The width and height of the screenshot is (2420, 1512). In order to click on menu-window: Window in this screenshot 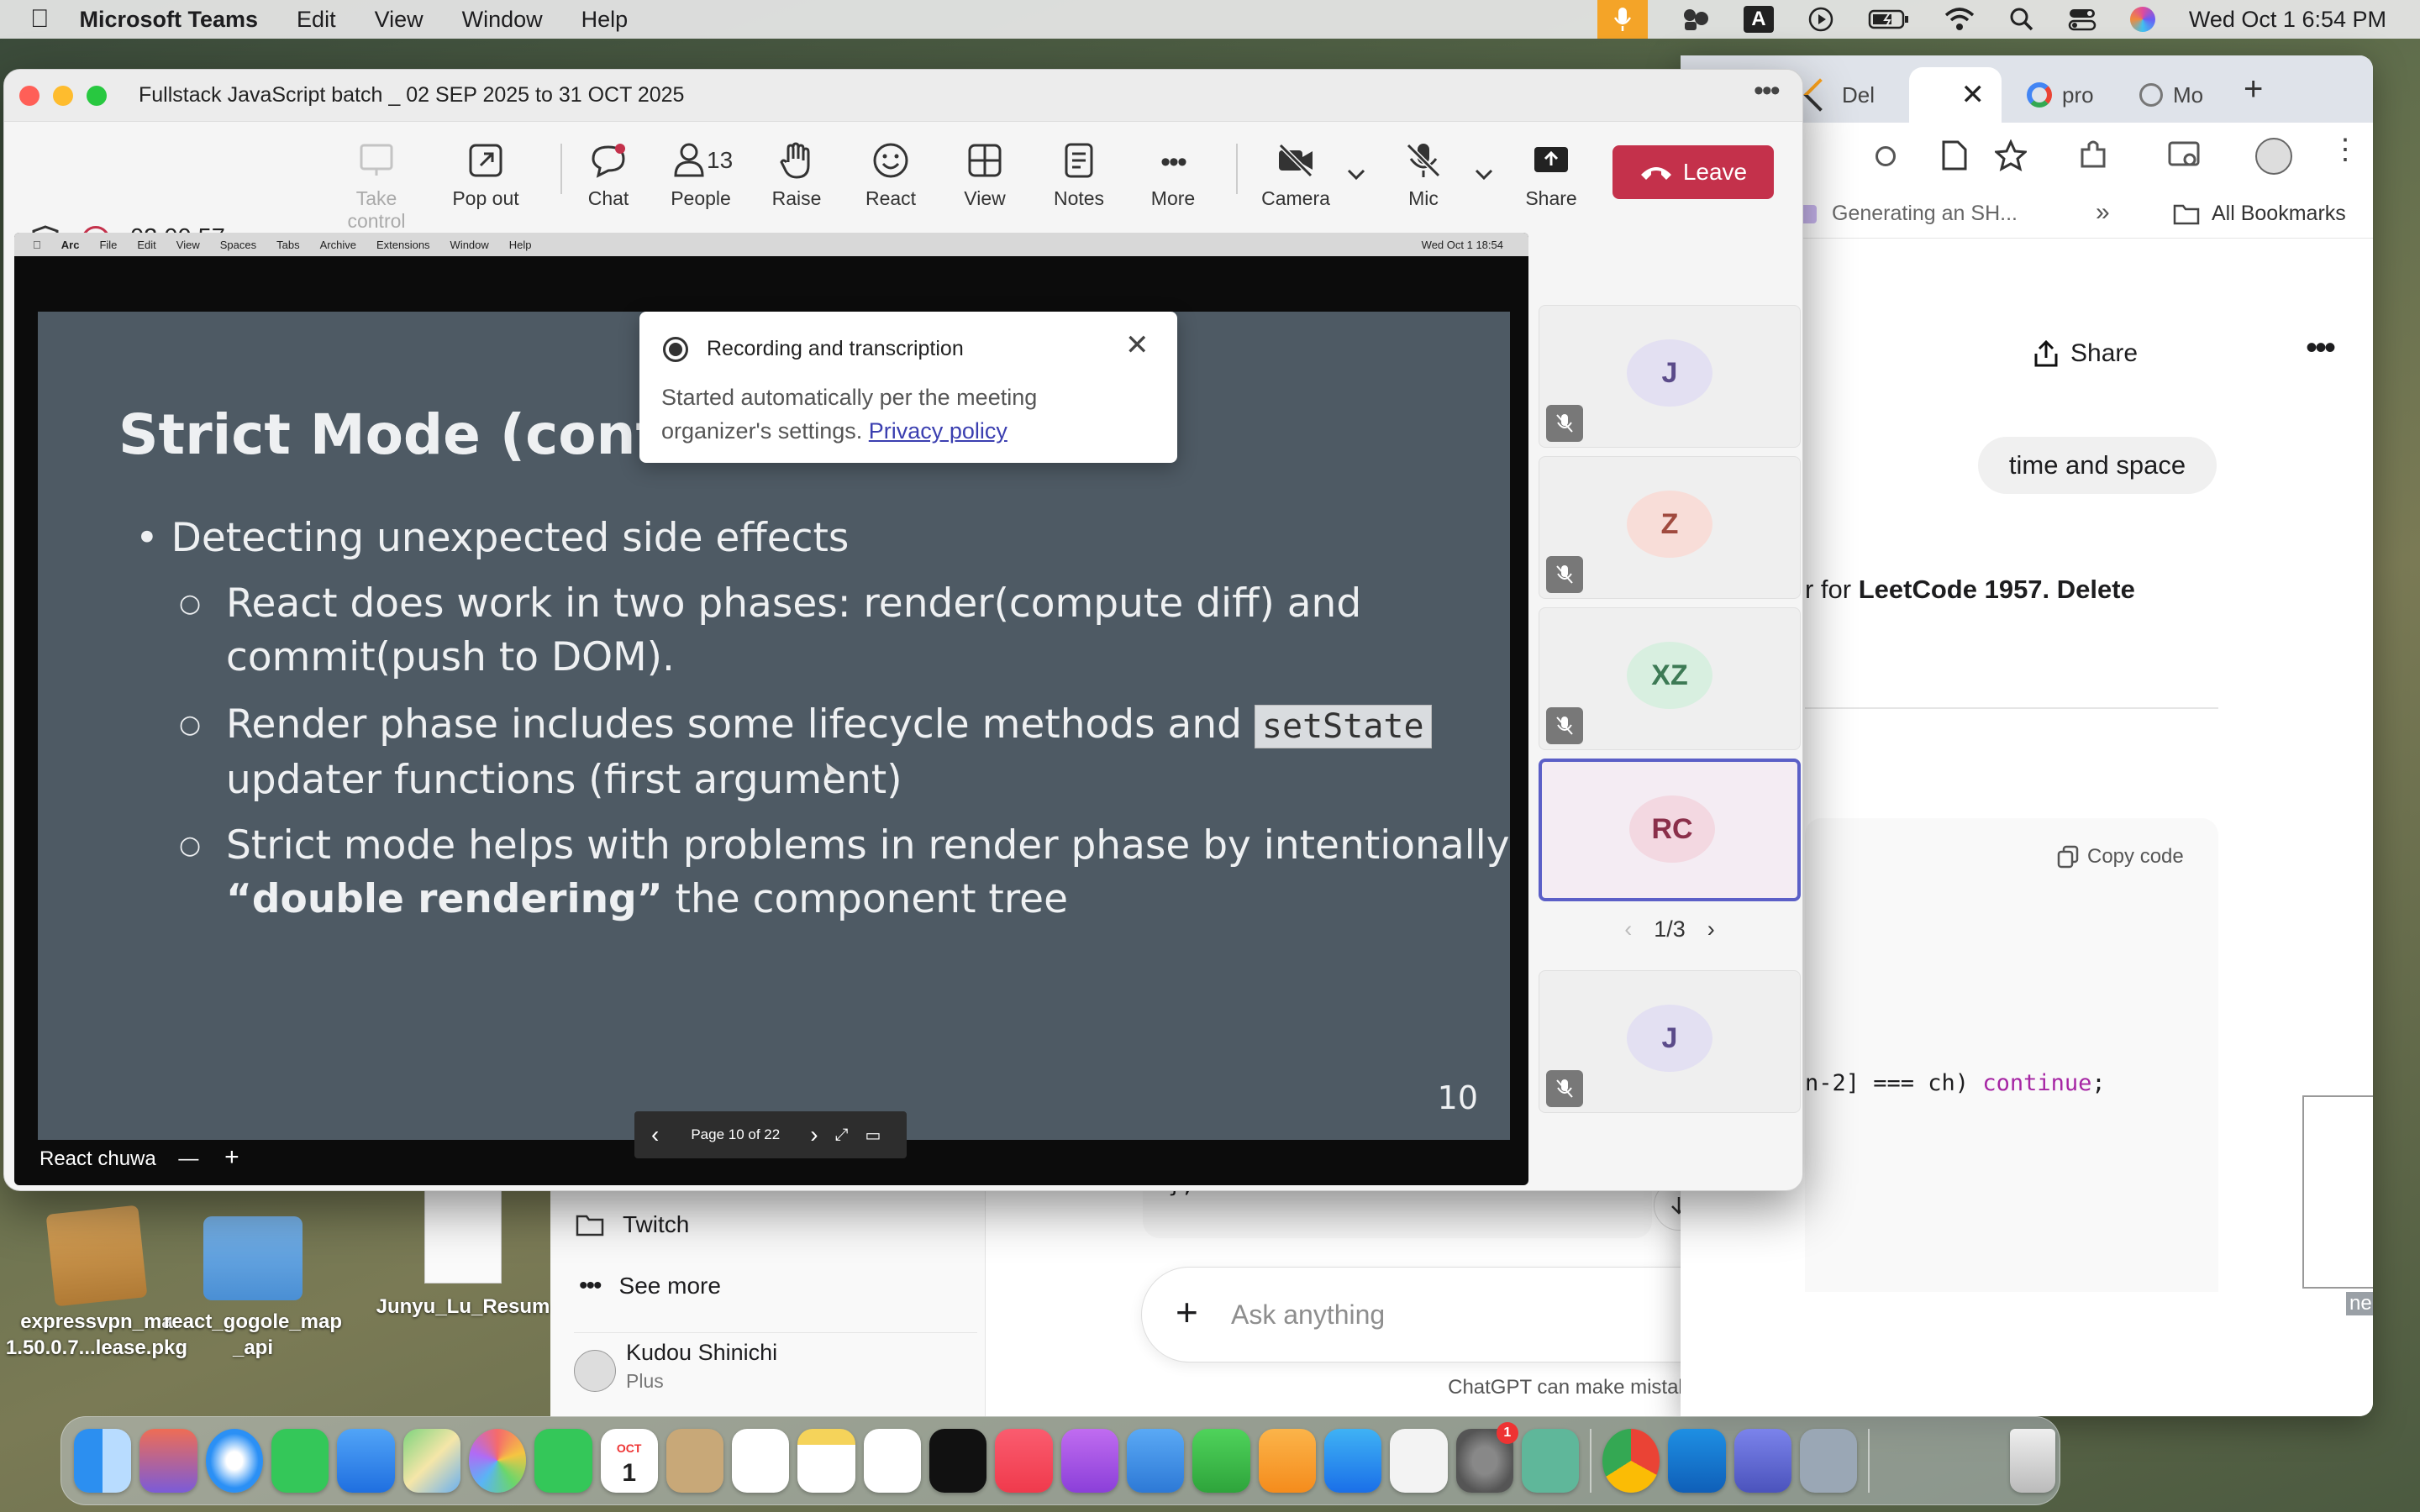, I will do `click(502, 20)`.